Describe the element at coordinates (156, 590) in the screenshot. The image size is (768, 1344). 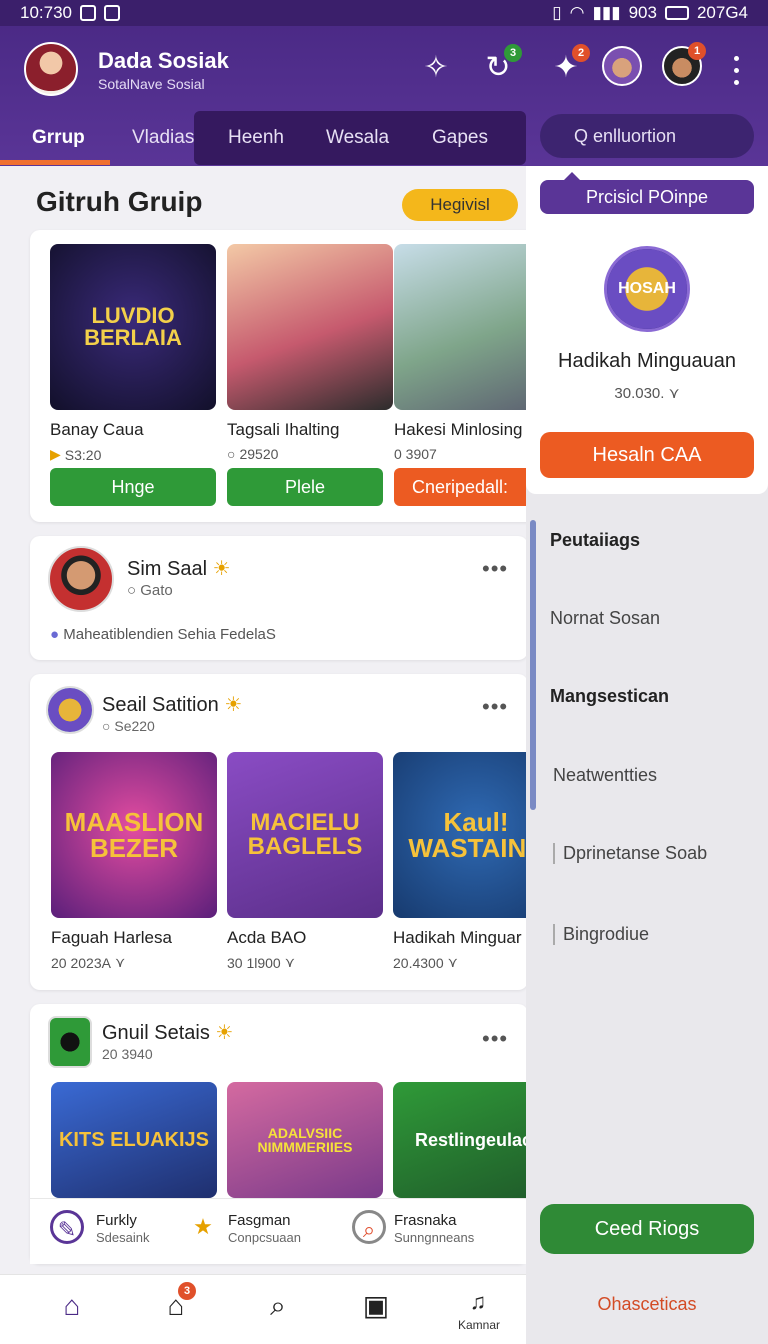
I see `poster-sub-text: Gato` at that location.